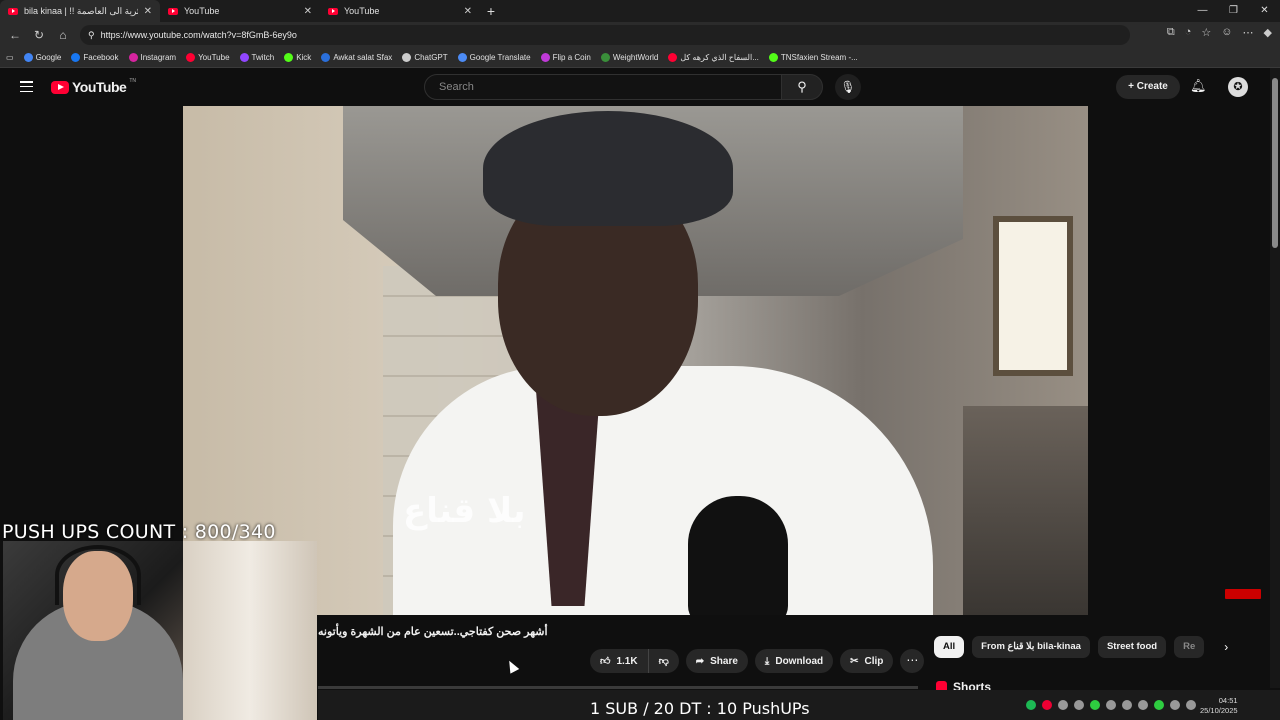  Describe the element at coordinates (802, 87) in the screenshot. I see `search-button: ⚲` at that location.